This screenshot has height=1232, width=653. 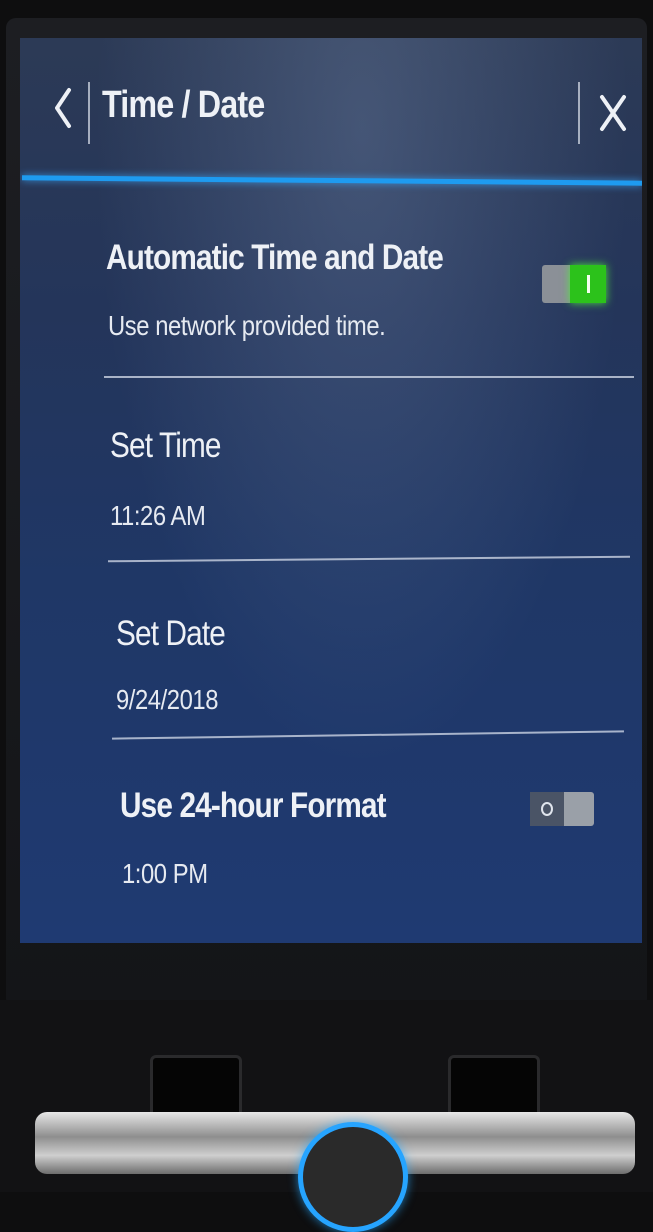 I want to click on back-button, so click(x=63, y=108).